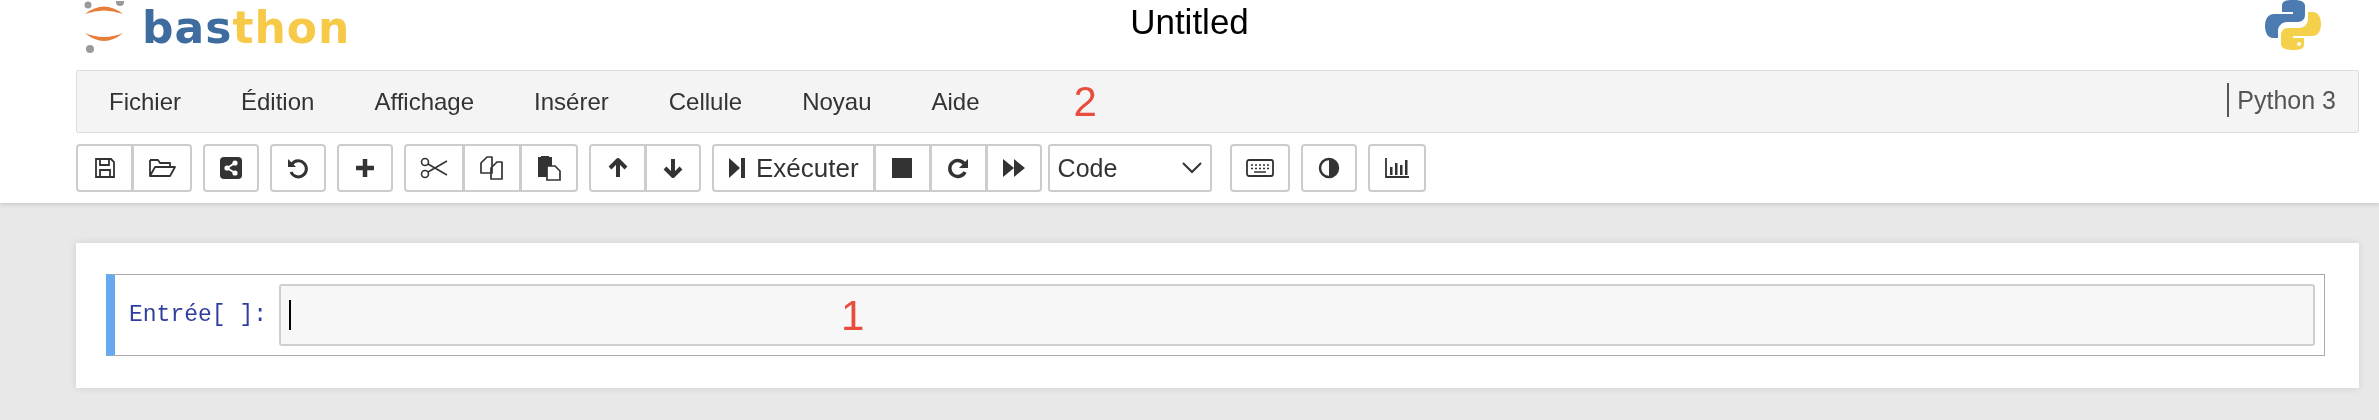 This screenshot has height=420, width=2379. I want to click on annotation-number: 2, so click(1085, 101).